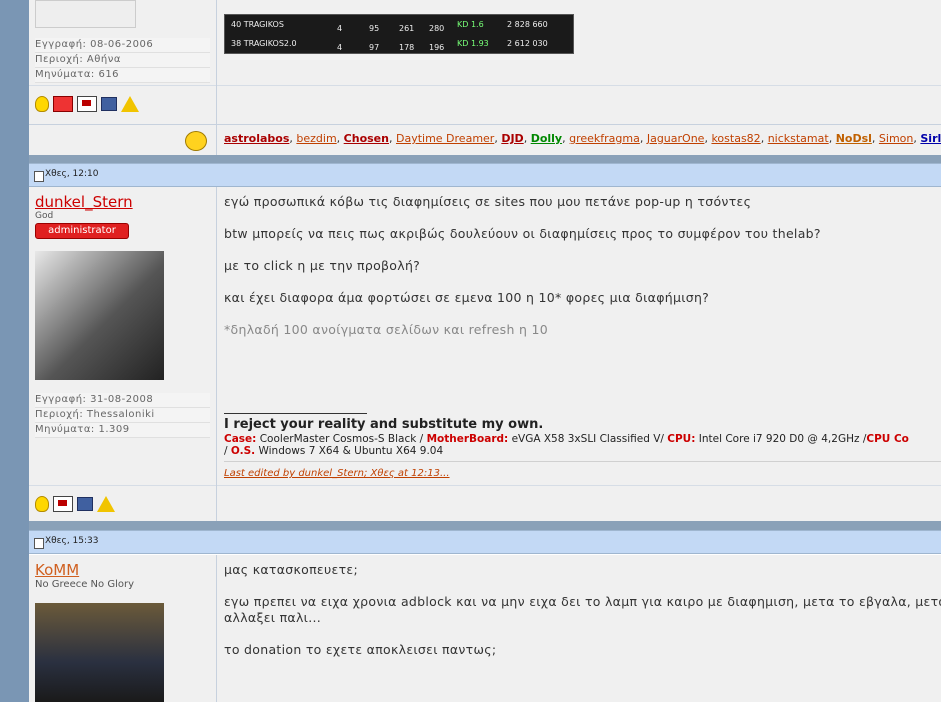 This screenshot has width=941, height=702. Describe the element at coordinates (84, 202) in the screenshot. I see `username-link: dunkel_Stern` at that location.